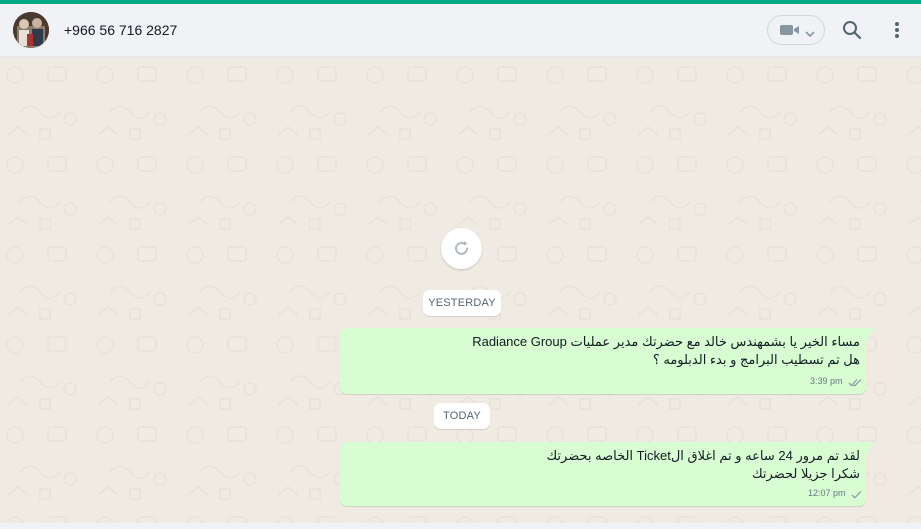 This screenshot has height=529, width=921. I want to click on message-meta: 12:07 pm, so click(834, 494).